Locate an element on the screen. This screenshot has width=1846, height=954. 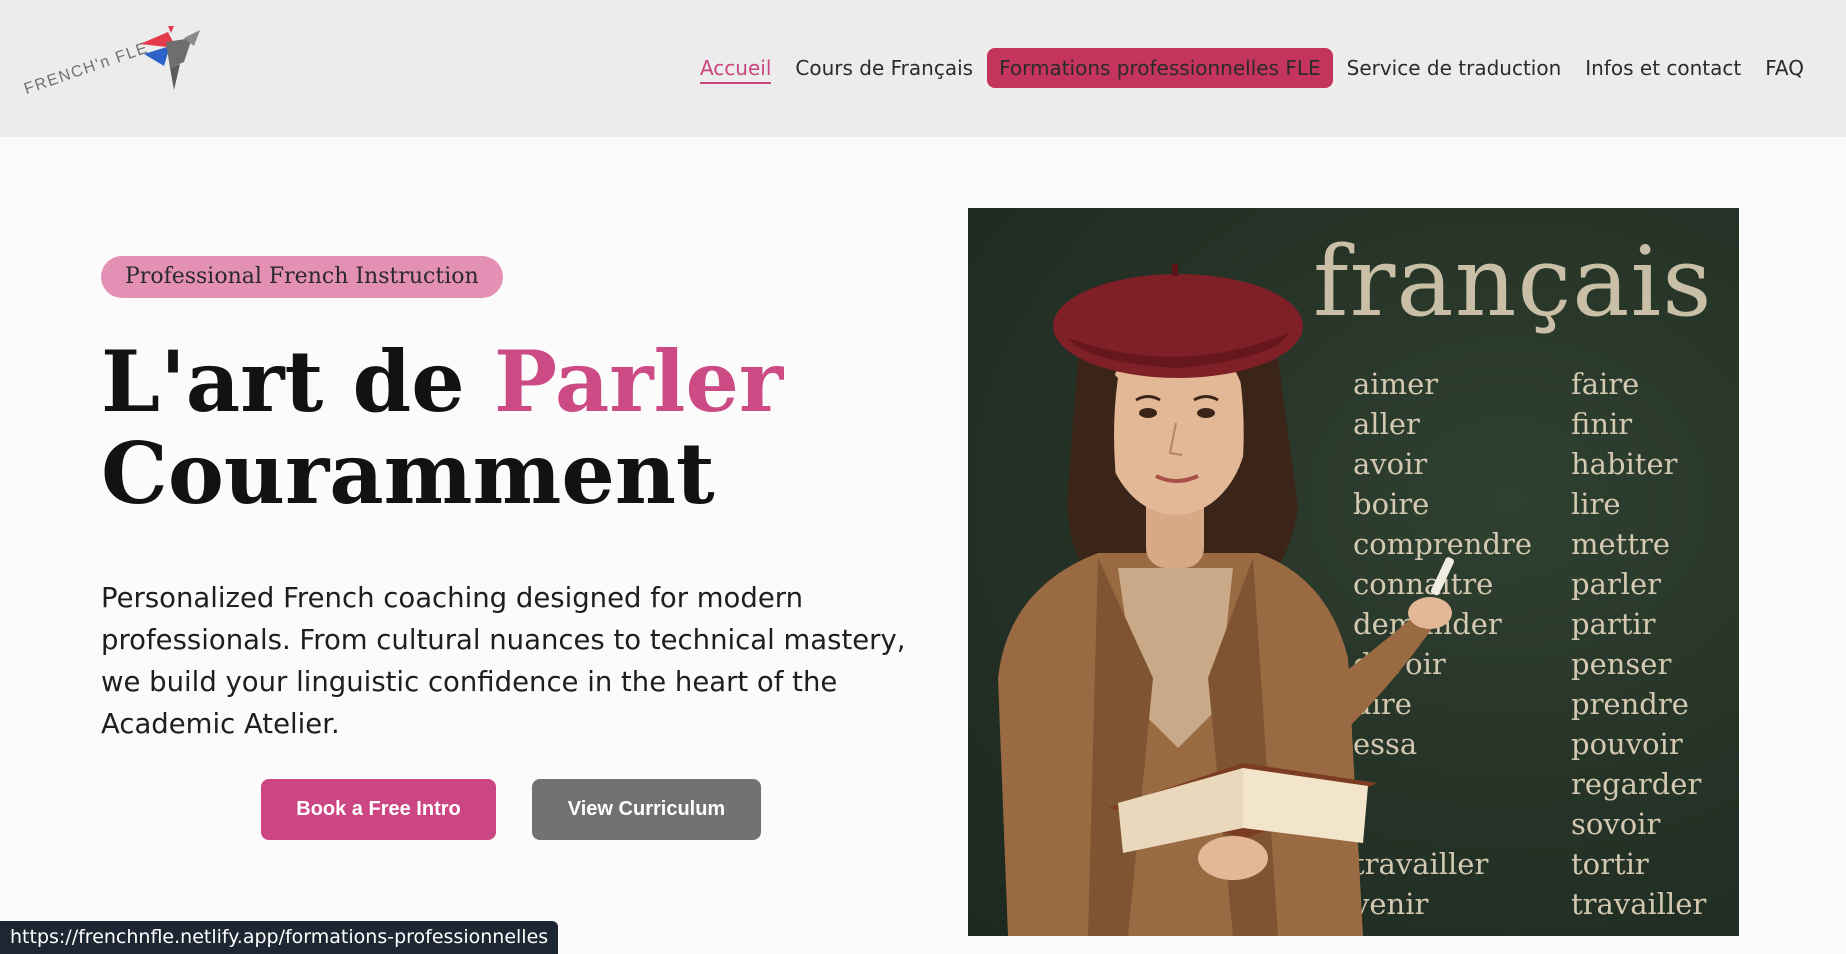
hero-title-part1: L'art de is located at coordinates (297, 381).